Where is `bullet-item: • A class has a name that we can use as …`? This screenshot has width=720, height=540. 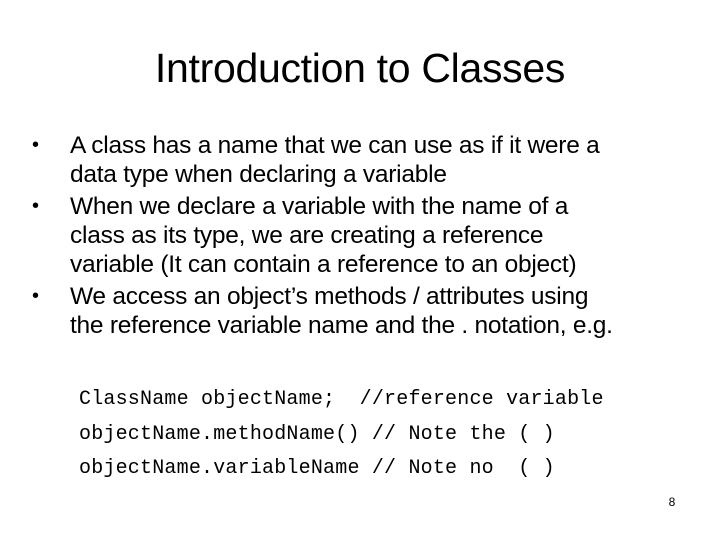
bullet-item: • A class has a name that we can use as … is located at coordinates (375, 160).